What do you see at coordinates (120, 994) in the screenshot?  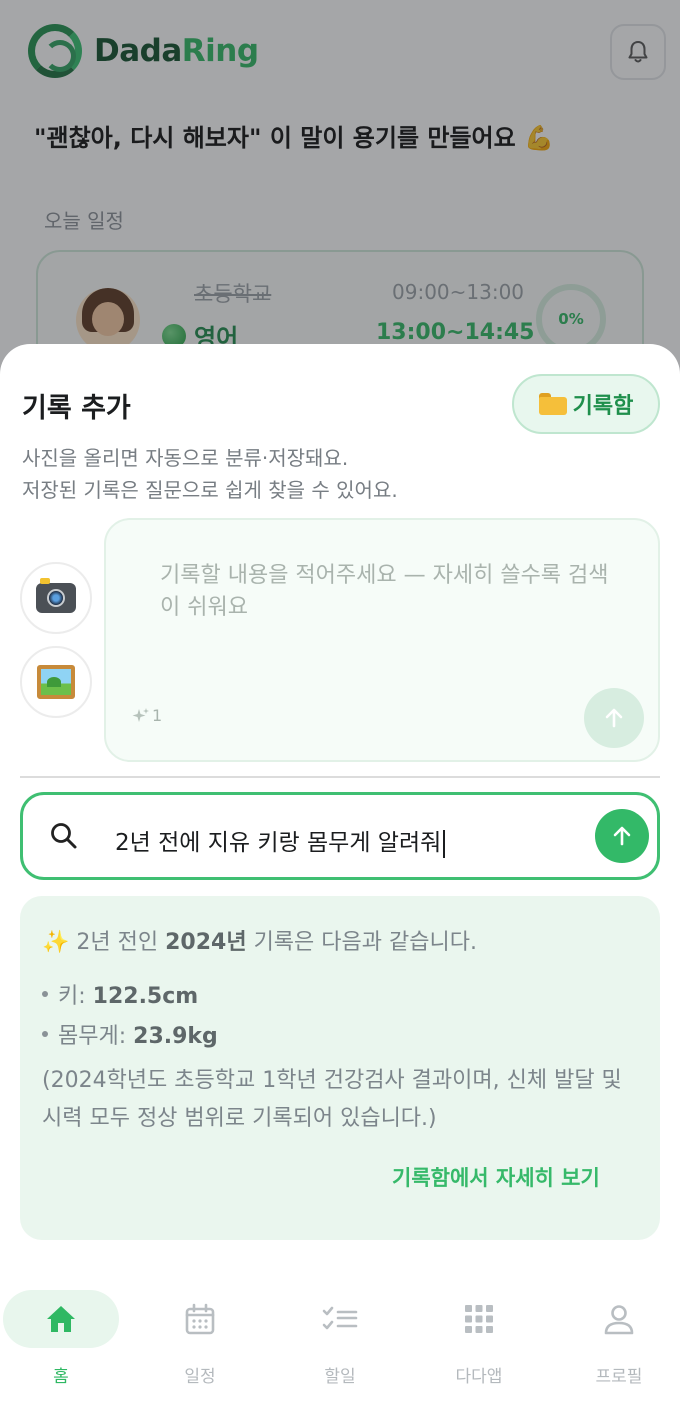 I see `answer-item-height: 키: 122.5cm` at bounding box center [120, 994].